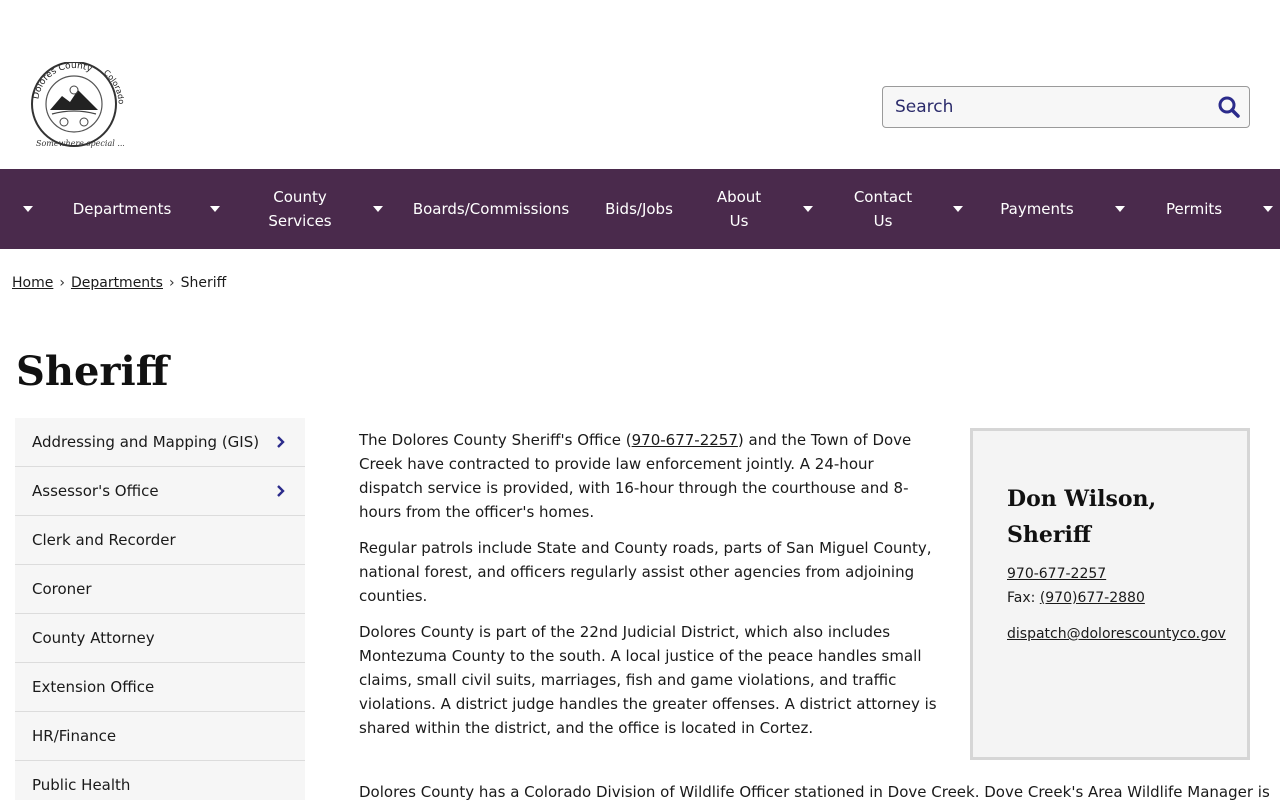  I want to click on search-icon, so click(1229, 107).